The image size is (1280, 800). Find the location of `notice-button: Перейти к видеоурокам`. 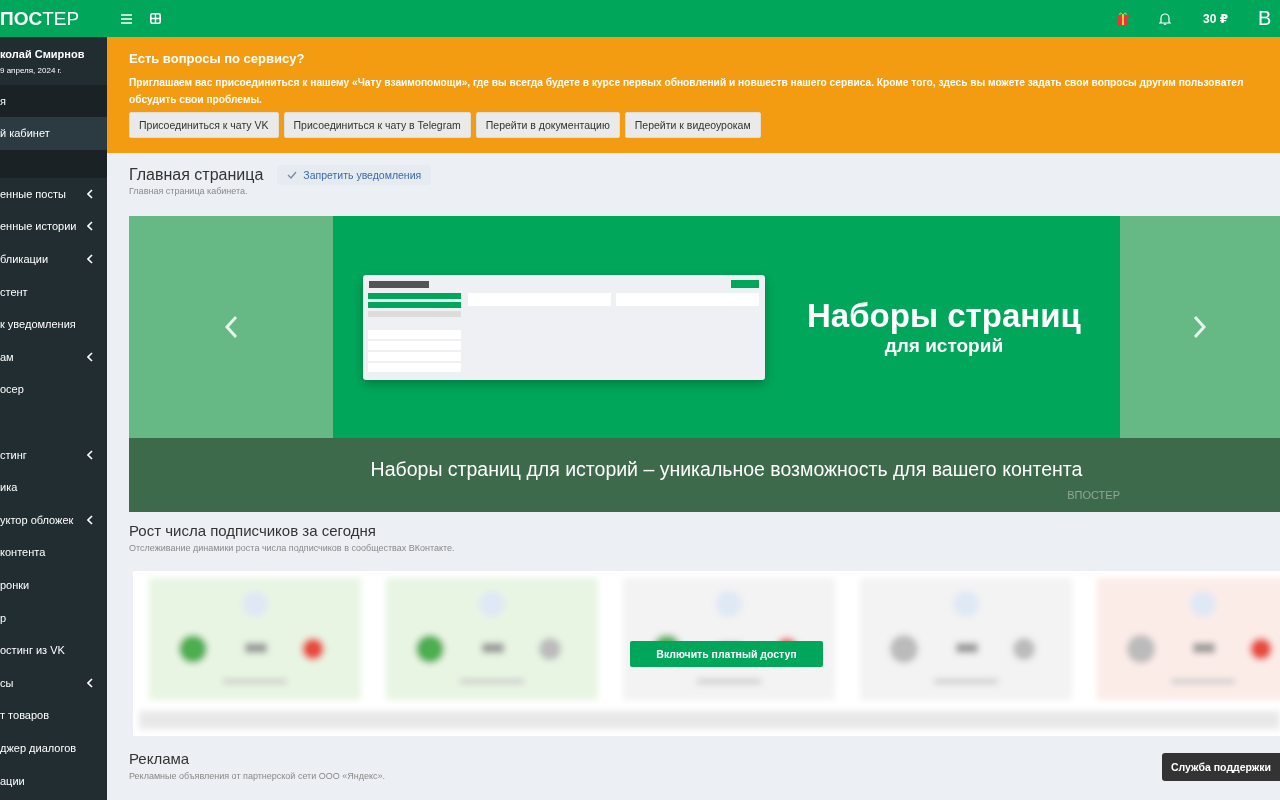

notice-button: Перейти к видеоурокам is located at coordinates (692, 125).